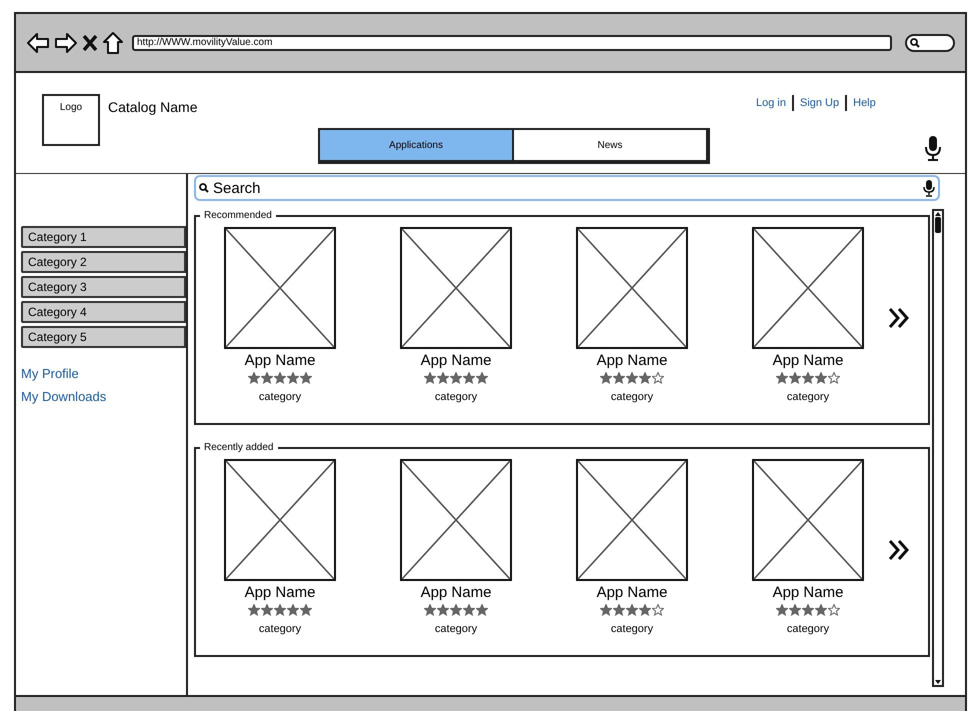  Describe the element at coordinates (771, 103) in the screenshot. I see `header-link: Log in` at that location.